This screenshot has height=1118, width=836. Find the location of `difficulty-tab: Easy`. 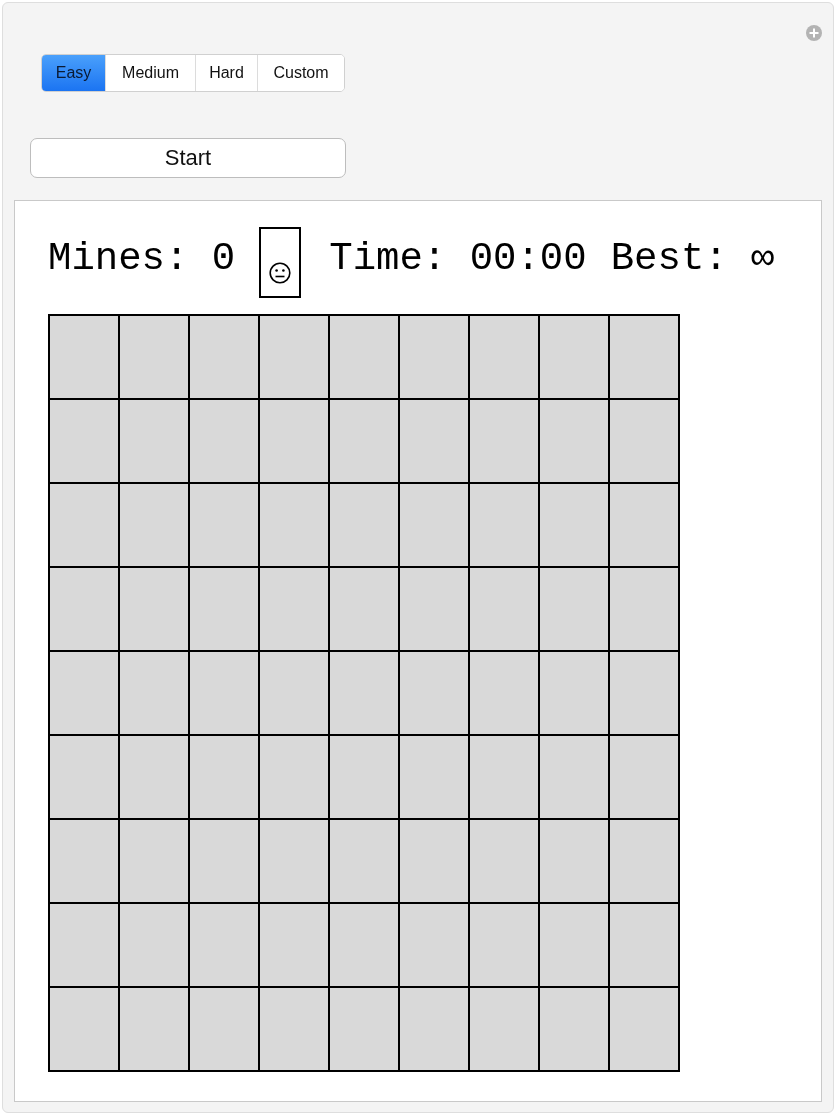

difficulty-tab: Easy is located at coordinates (73, 73).